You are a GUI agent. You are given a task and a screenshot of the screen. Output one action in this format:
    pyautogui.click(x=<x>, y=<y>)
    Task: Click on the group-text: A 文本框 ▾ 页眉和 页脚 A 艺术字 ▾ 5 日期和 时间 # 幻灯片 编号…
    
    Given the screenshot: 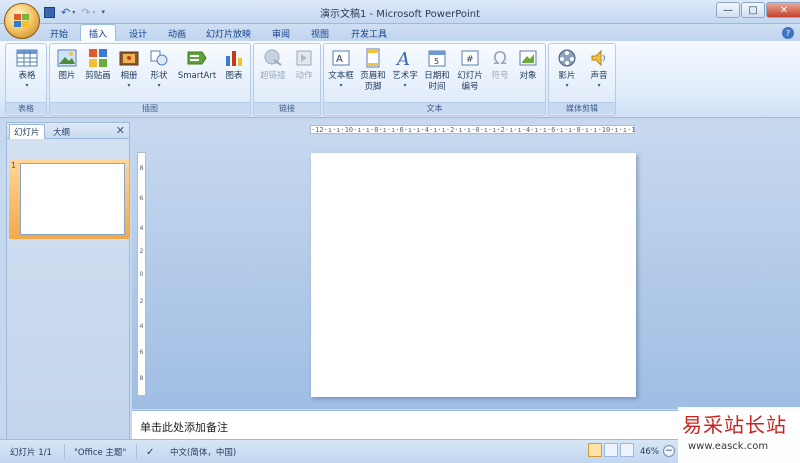 What is the action you would take?
    pyautogui.click(x=434, y=79)
    